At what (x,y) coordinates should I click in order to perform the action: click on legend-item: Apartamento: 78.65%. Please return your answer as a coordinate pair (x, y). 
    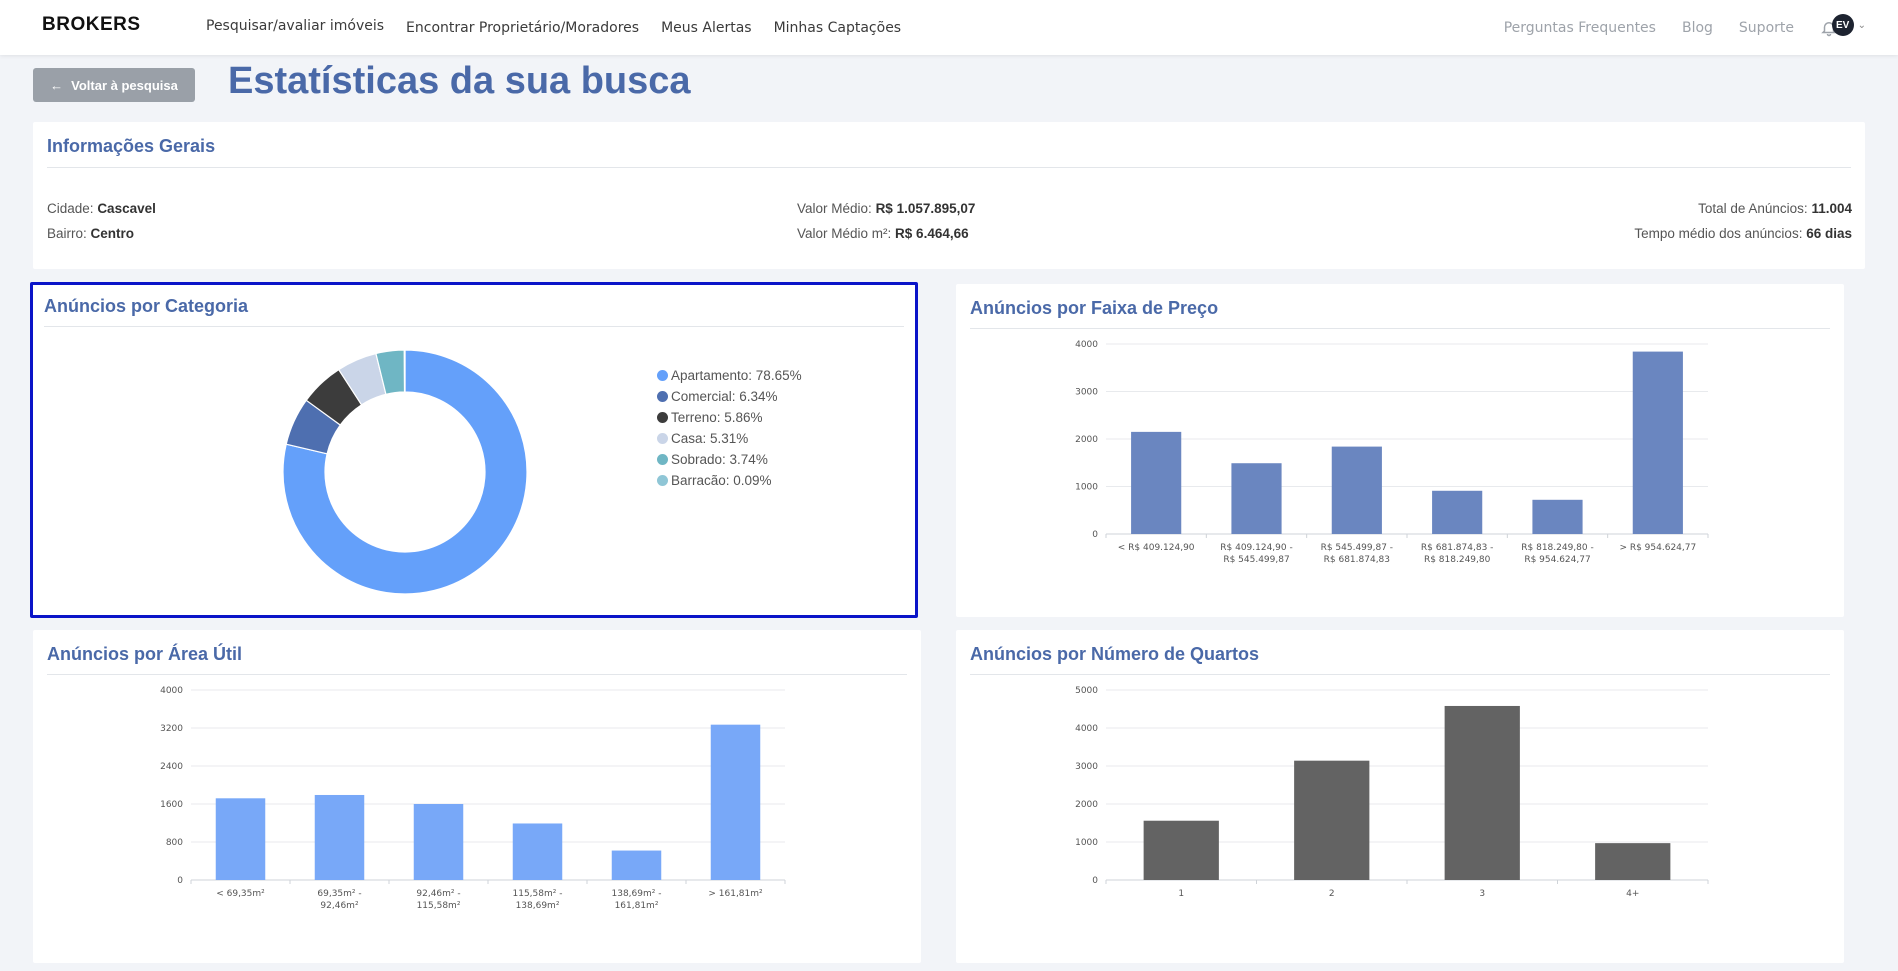
    Looking at the image, I should click on (729, 375).